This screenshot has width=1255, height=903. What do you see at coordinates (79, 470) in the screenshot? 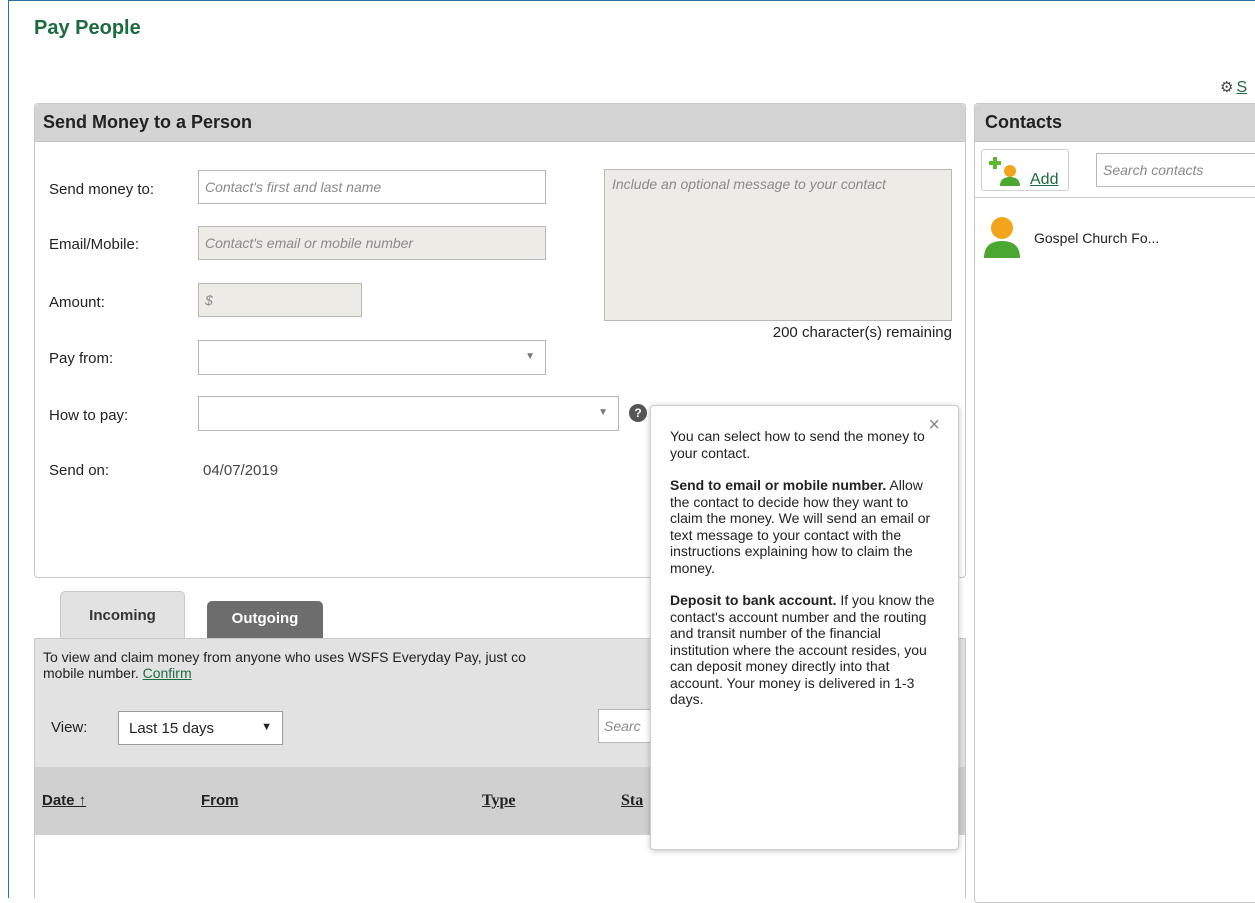
I see `send-on-label: Send on:` at bounding box center [79, 470].